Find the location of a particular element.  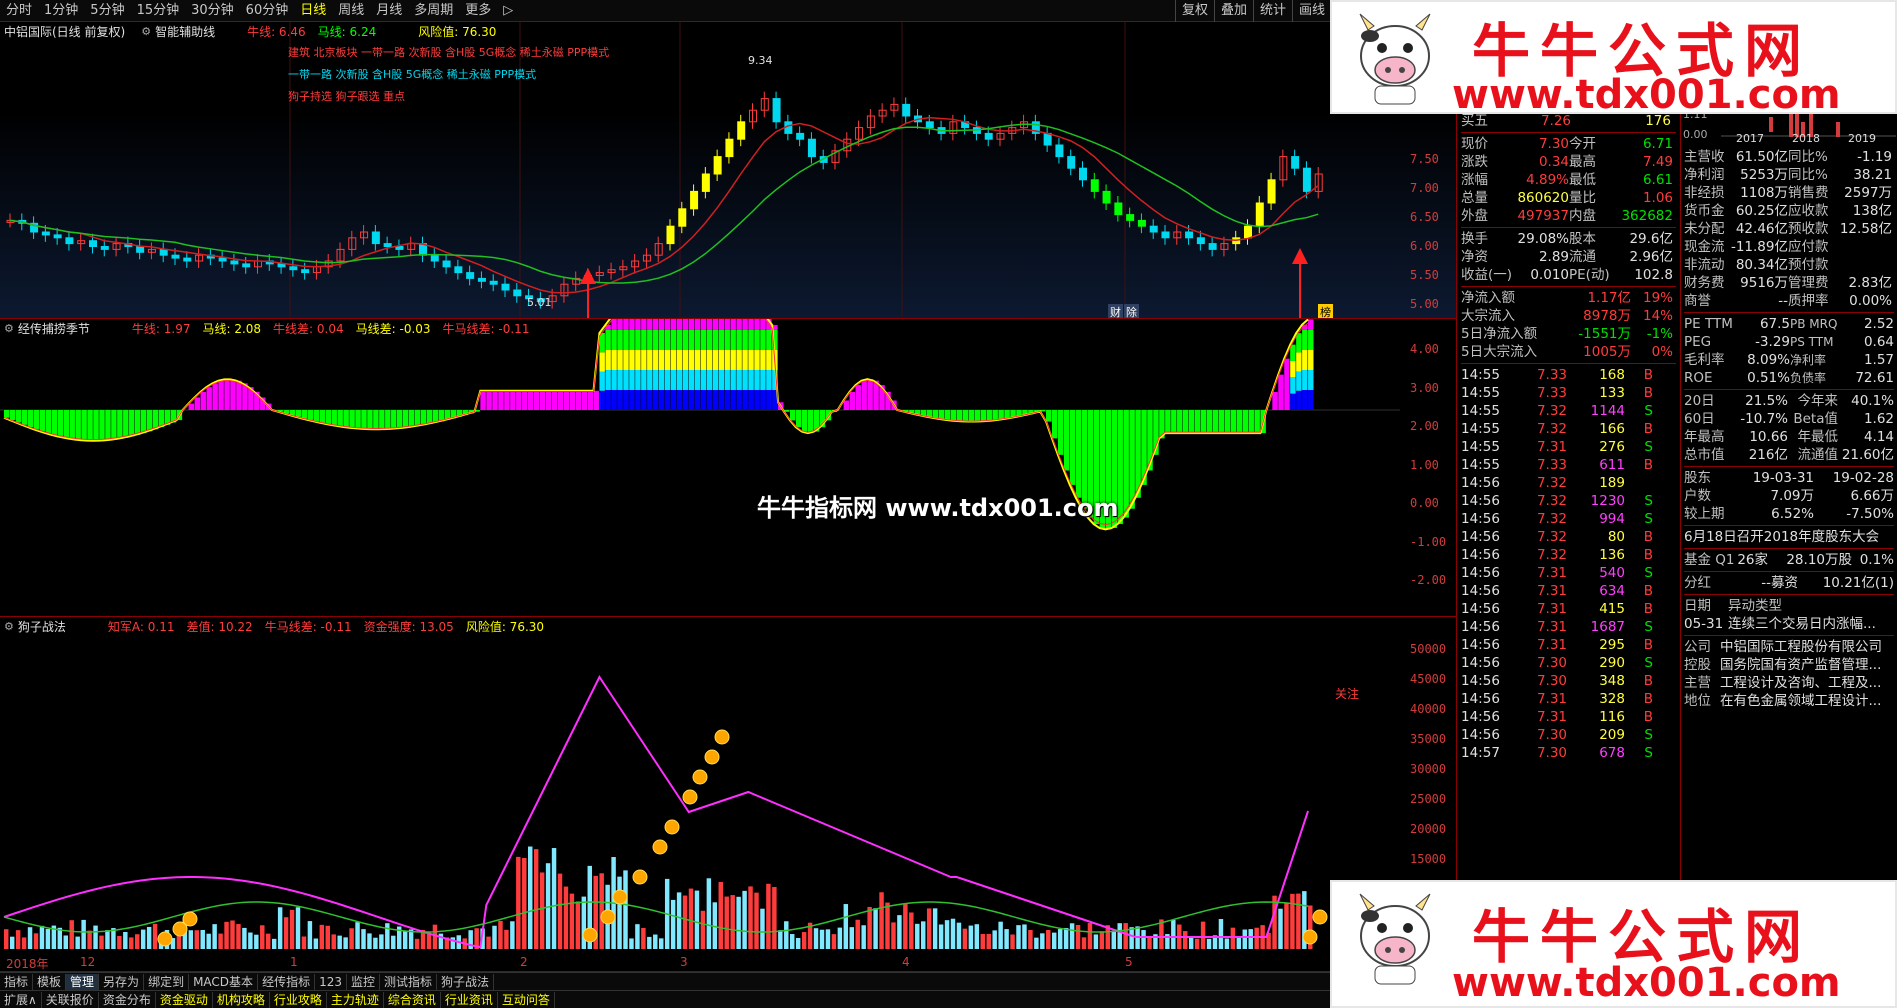

extension-tab-4: 机构攻略 is located at coordinates (241, 999).